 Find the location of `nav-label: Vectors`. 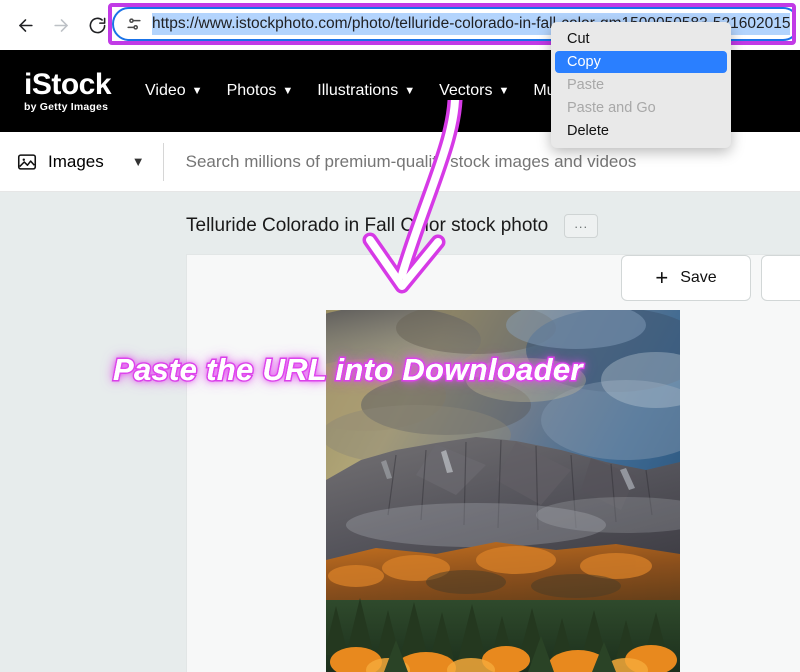

nav-label: Vectors is located at coordinates (466, 90).